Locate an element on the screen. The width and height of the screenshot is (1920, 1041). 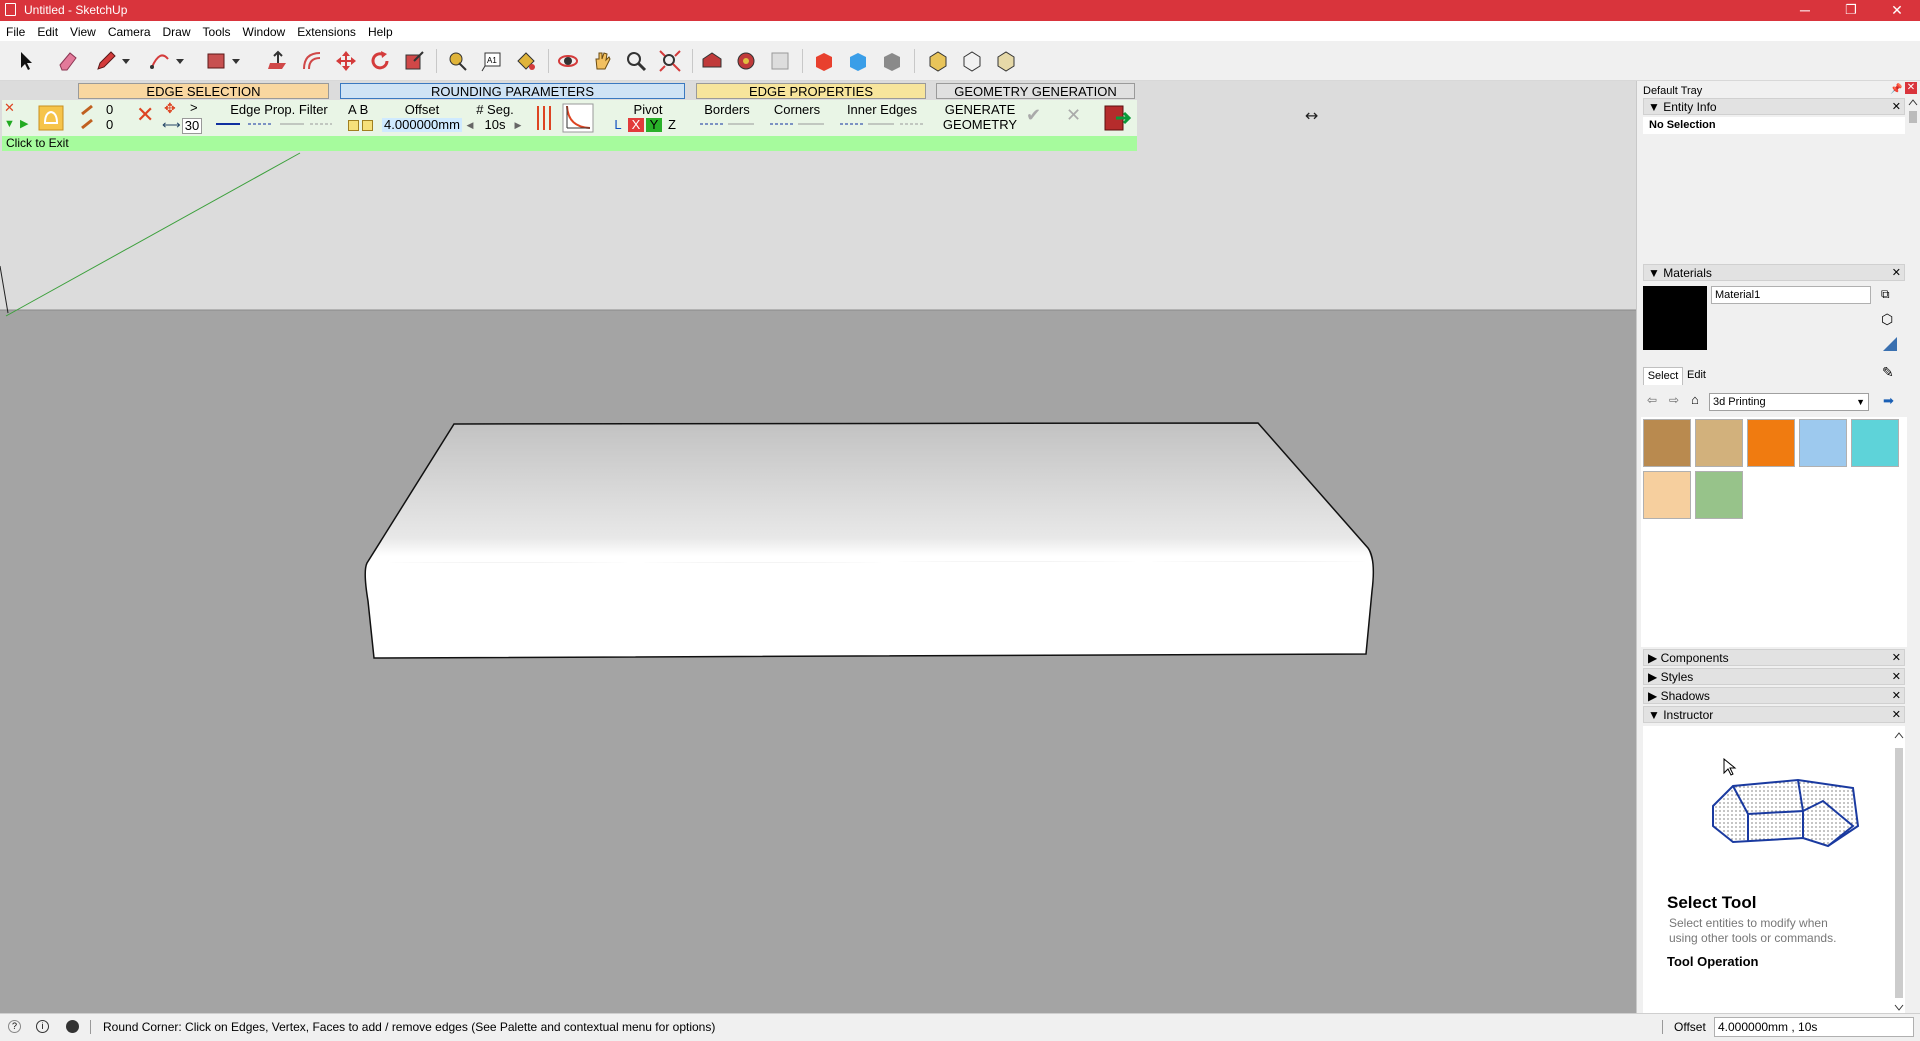
default-material-icon: ⬡ is located at coordinates (1887, 319).